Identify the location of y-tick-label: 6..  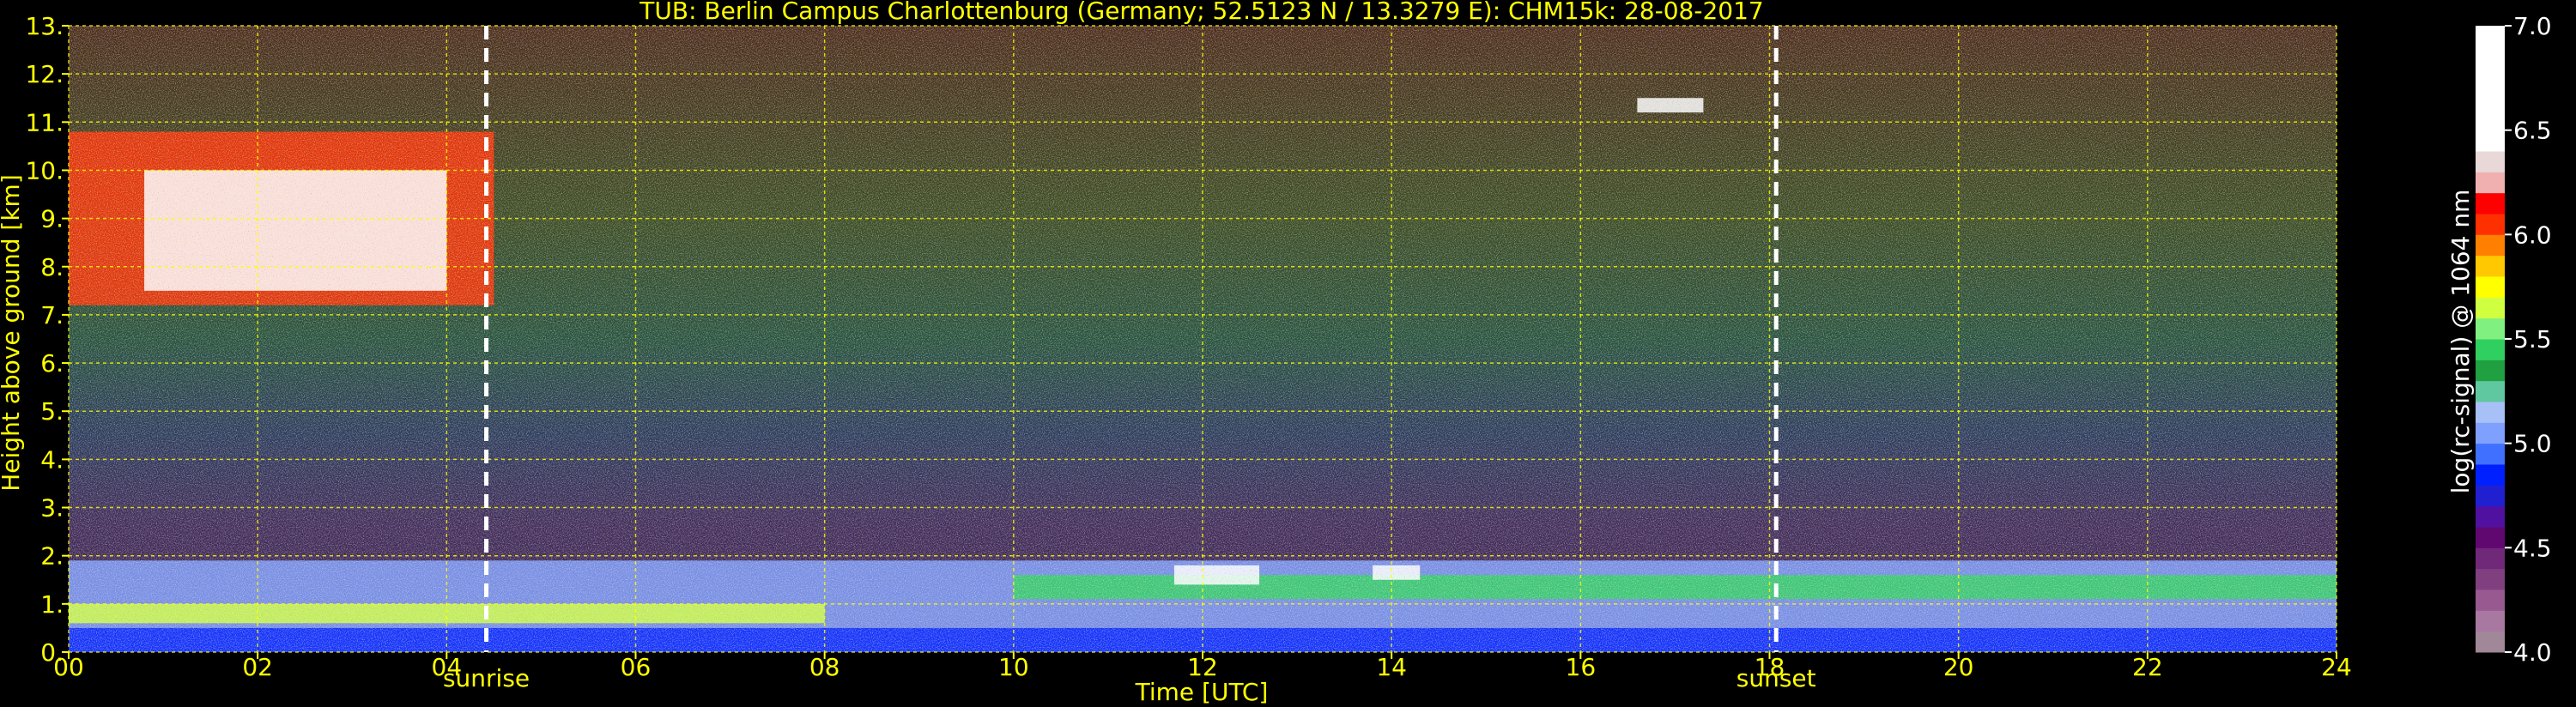
(52, 363).